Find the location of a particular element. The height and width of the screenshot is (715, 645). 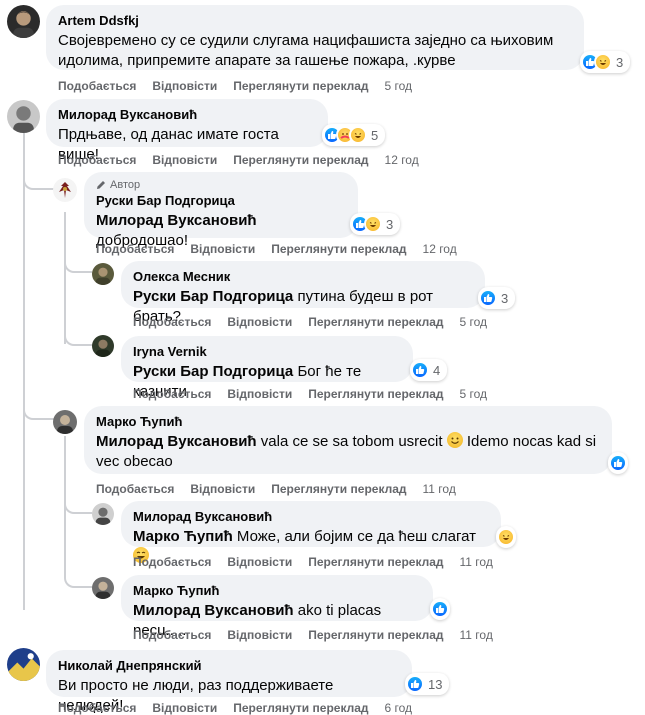

reaction-count: 13 is located at coordinates (435, 684).